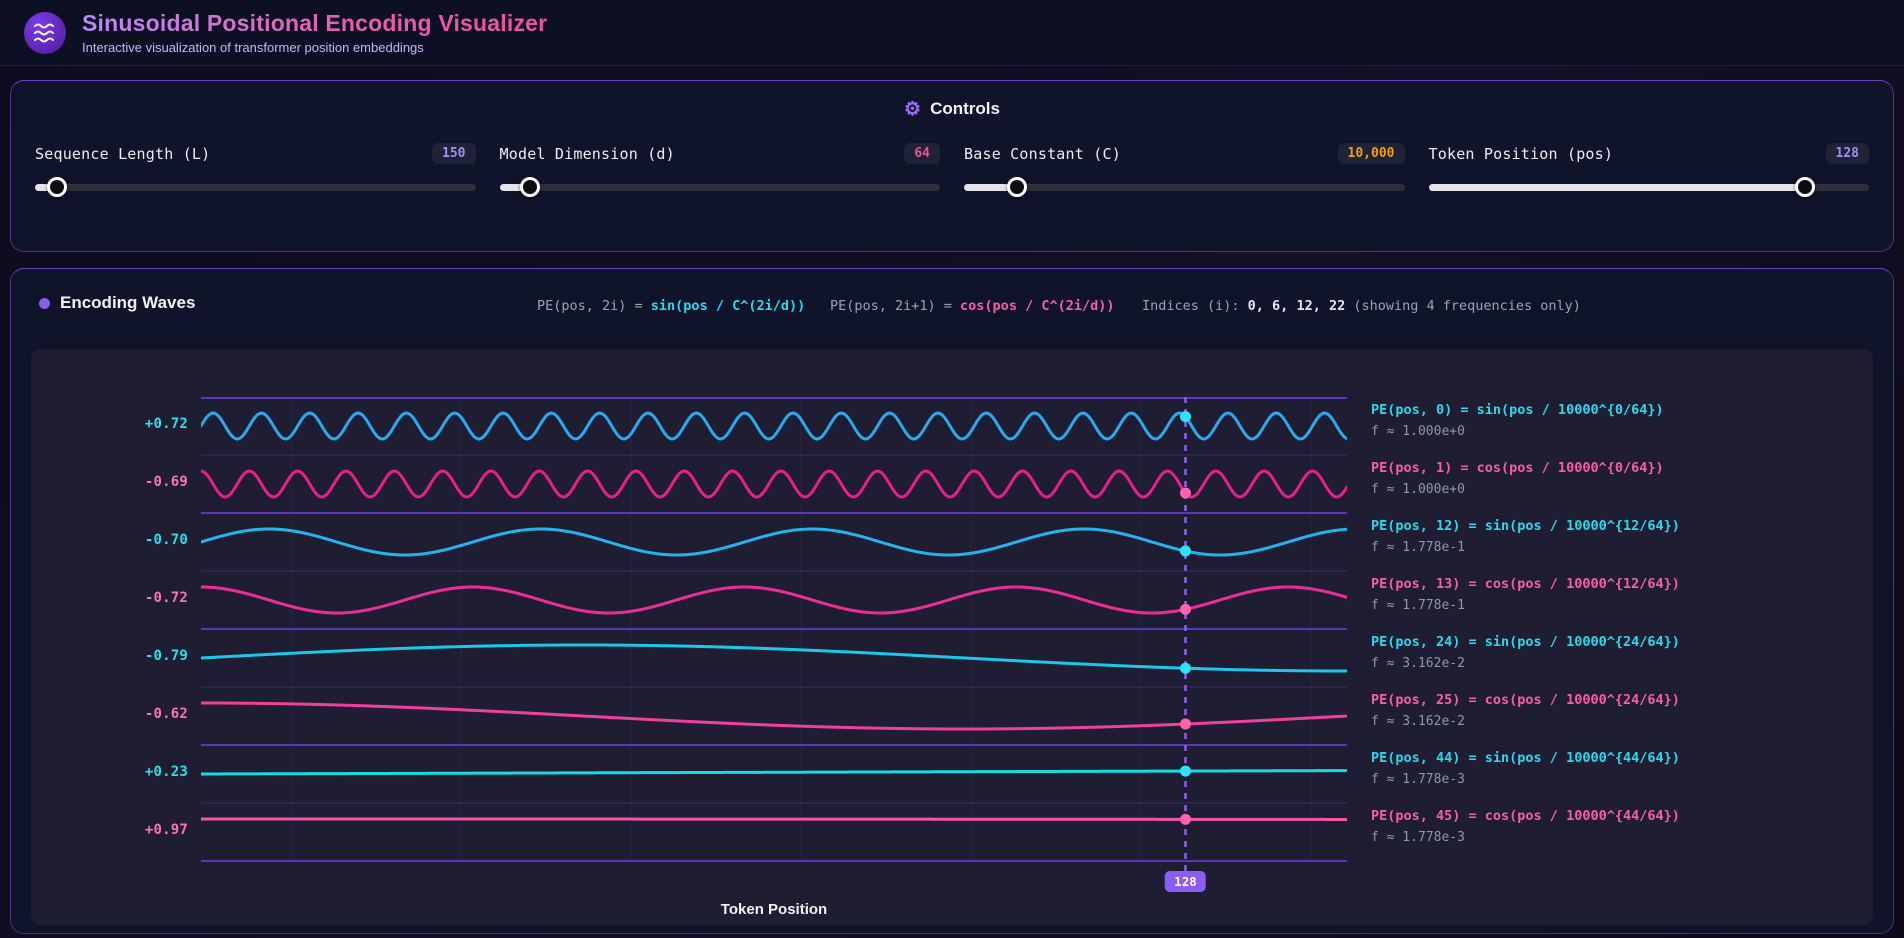  I want to click on model-dimension-label: Model Dimension (d), so click(587, 153).